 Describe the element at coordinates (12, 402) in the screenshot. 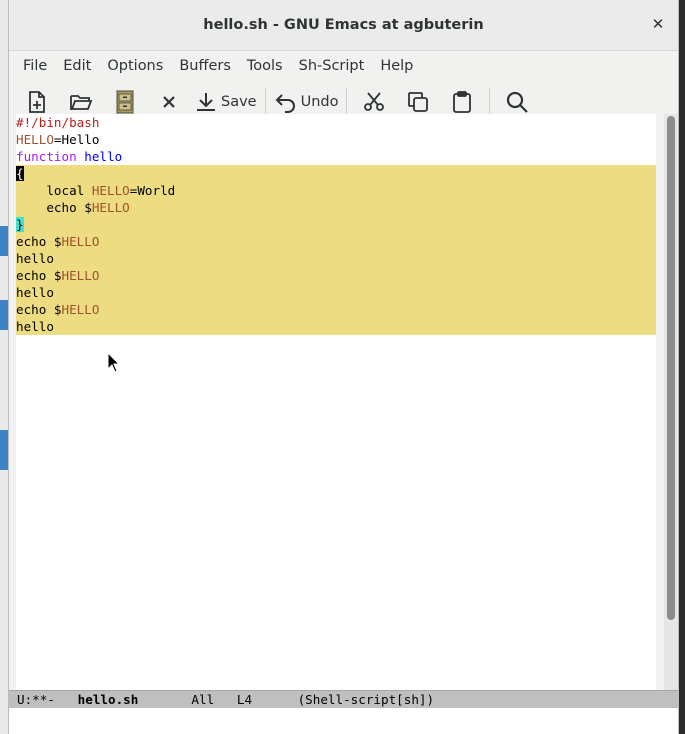

I see `left-fringe` at that location.